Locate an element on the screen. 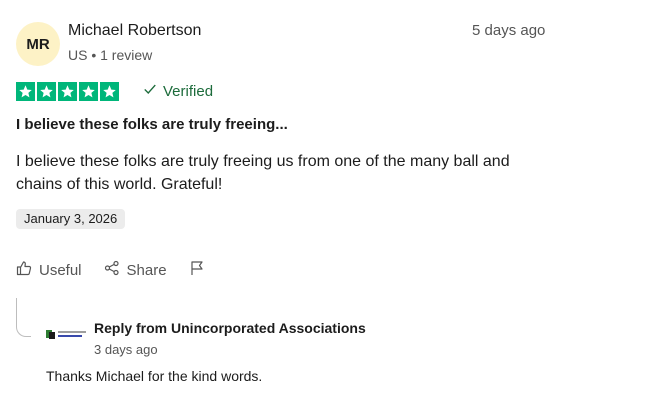 This screenshot has height=412, width=657. check-icon is located at coordinates (150, 91).